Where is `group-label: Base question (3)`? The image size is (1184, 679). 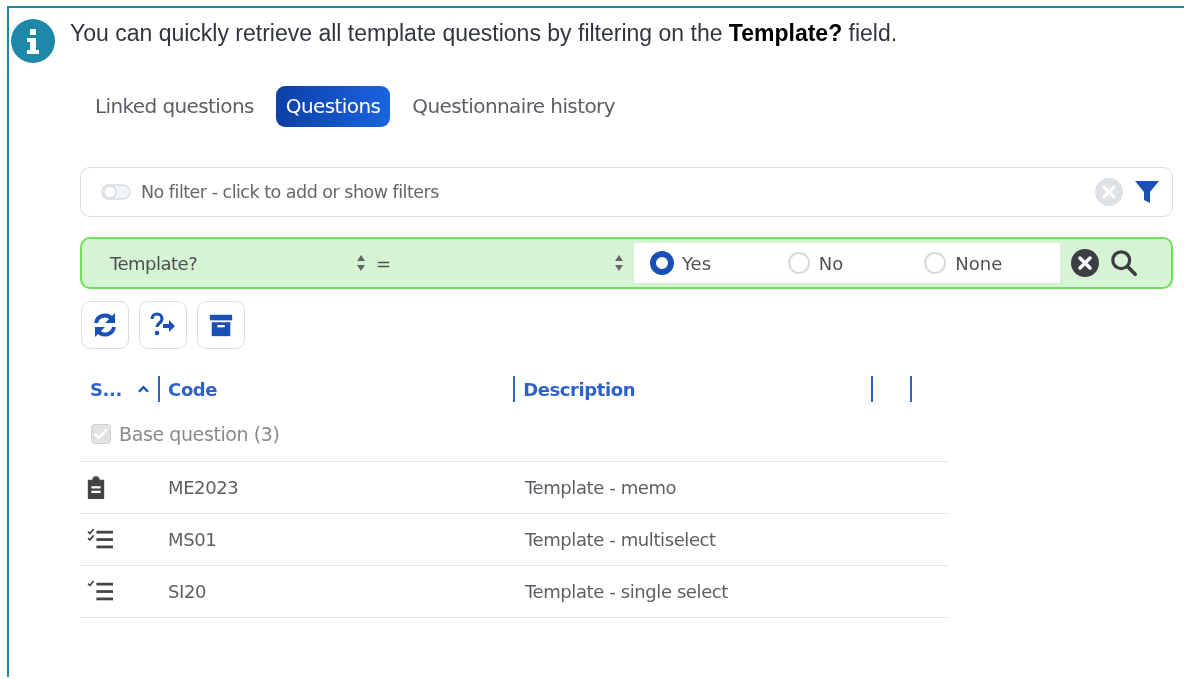 group-label: Base question (3) is located at coordinates (199, 434).